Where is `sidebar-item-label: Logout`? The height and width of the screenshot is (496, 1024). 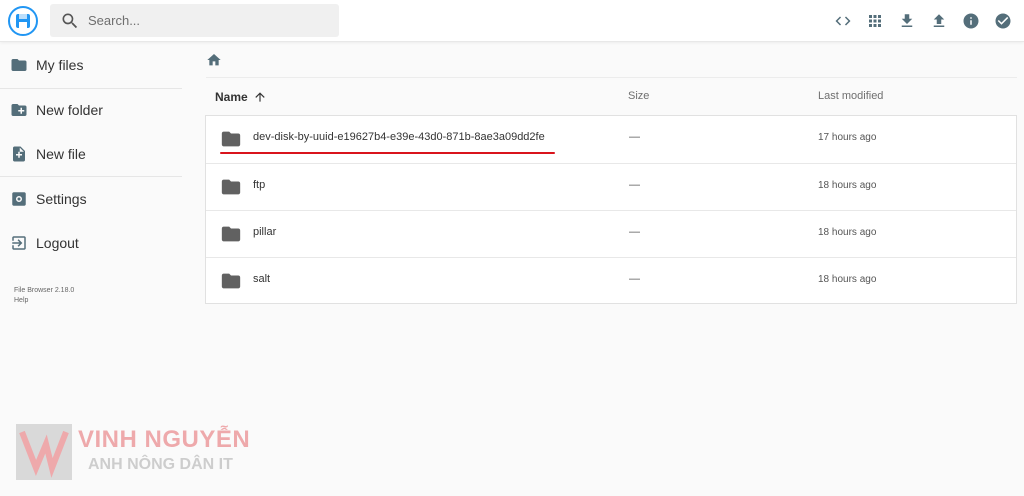
sidebar-item-label: Logout is located at coordinates (57, 243).